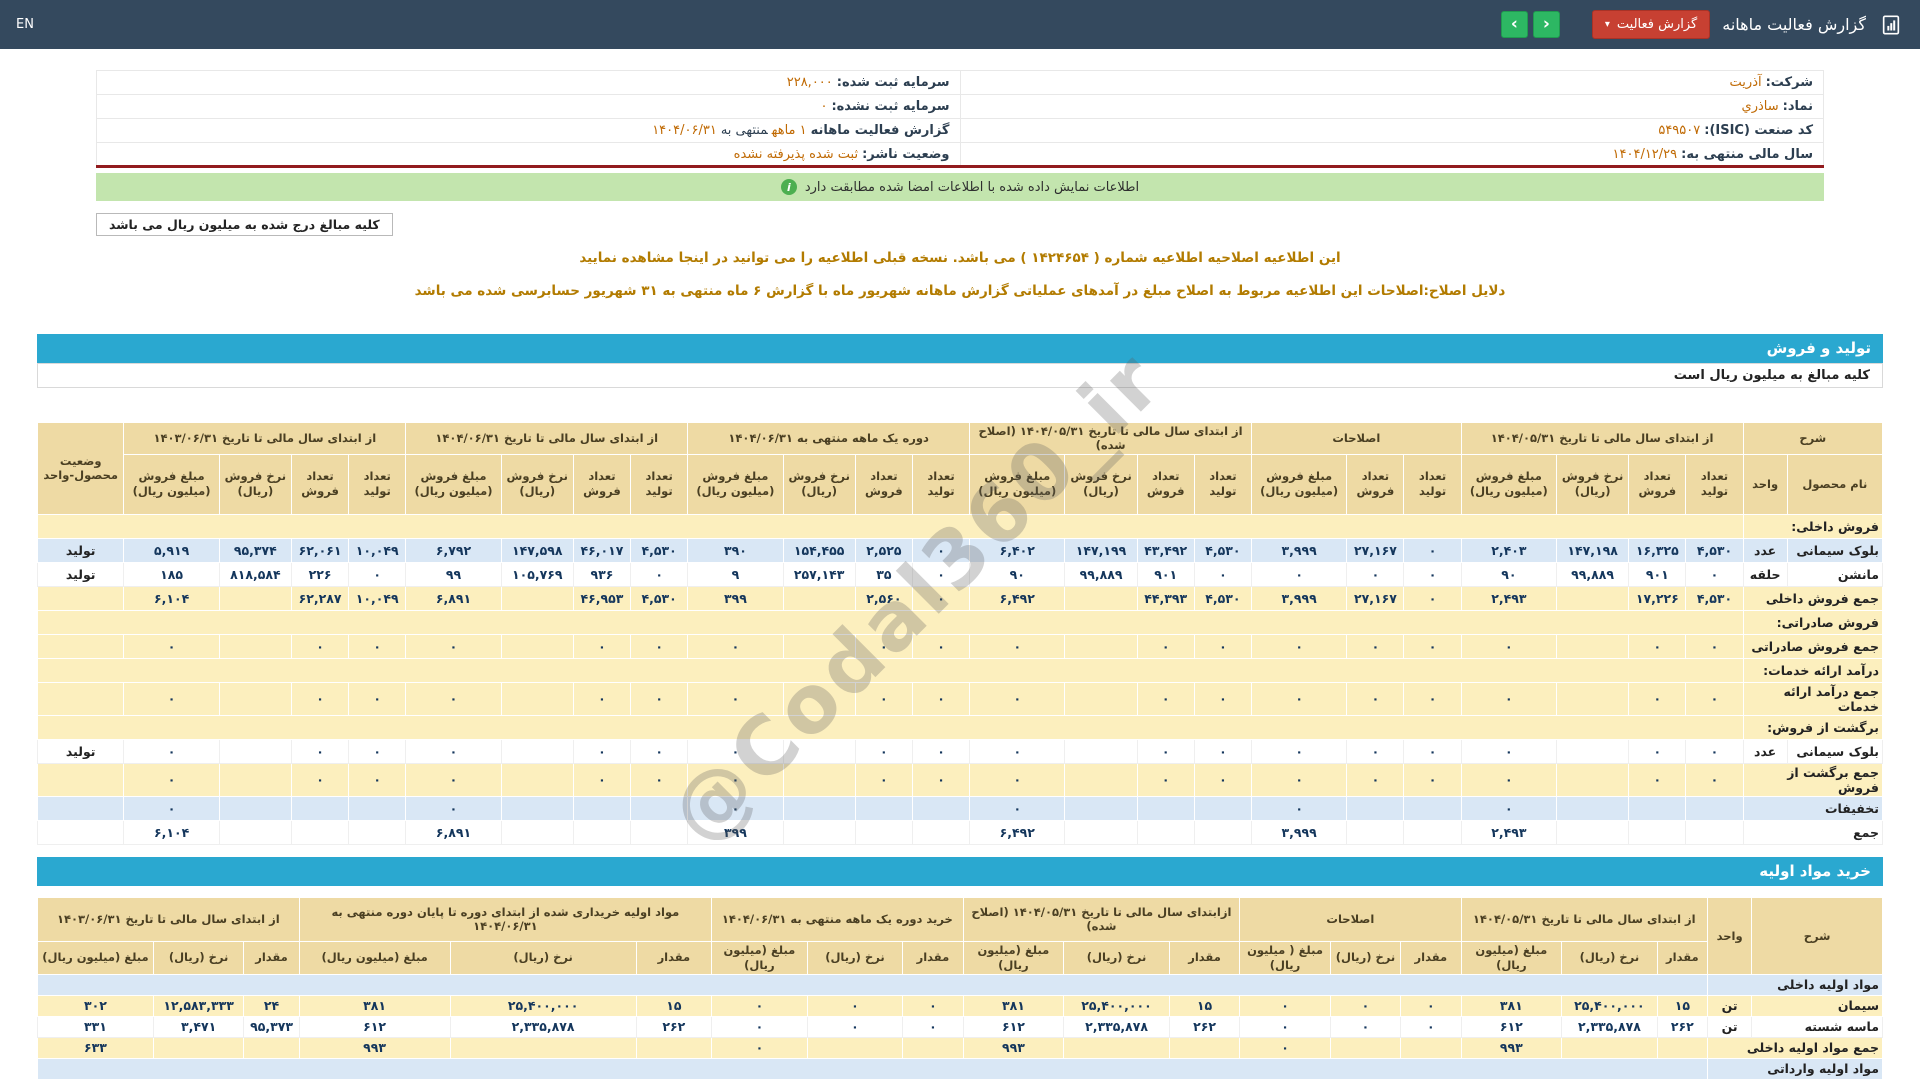 The image size is (1920, 1080). What do you see at coordinates (547, 438) in the screenshot?
I see `column-group-header: از ابتدای سال مالی تا تاریخ ۱۴۰۴/۰۶/۳۱` at bounding box center [547, 438].